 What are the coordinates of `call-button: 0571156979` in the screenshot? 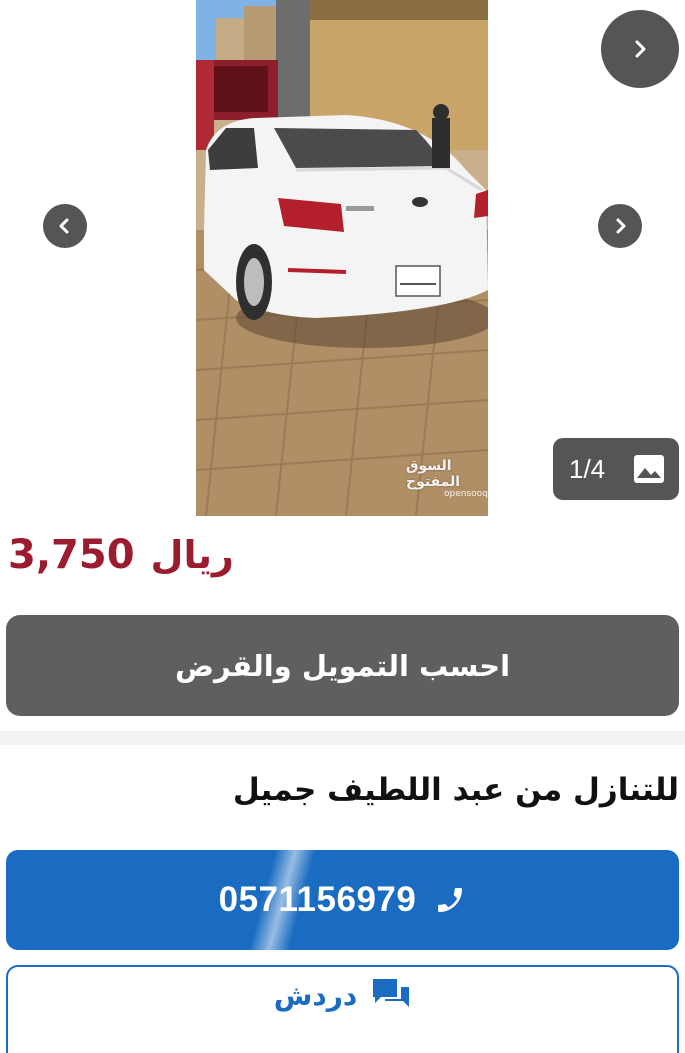 It's located at (342, 900).